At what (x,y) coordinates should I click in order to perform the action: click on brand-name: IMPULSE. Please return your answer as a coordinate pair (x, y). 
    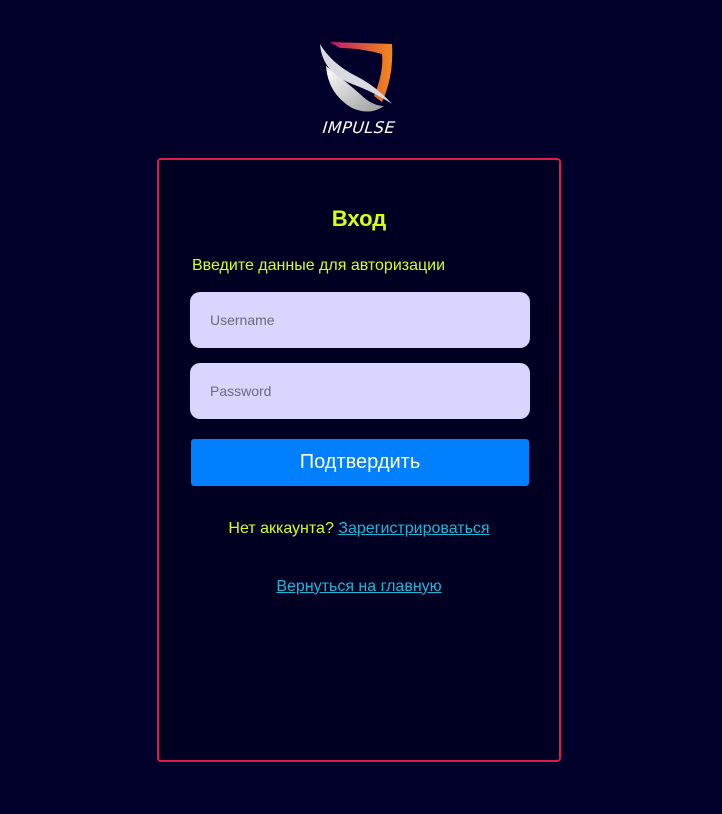
    Looking at the image, I should click on (359, 127).